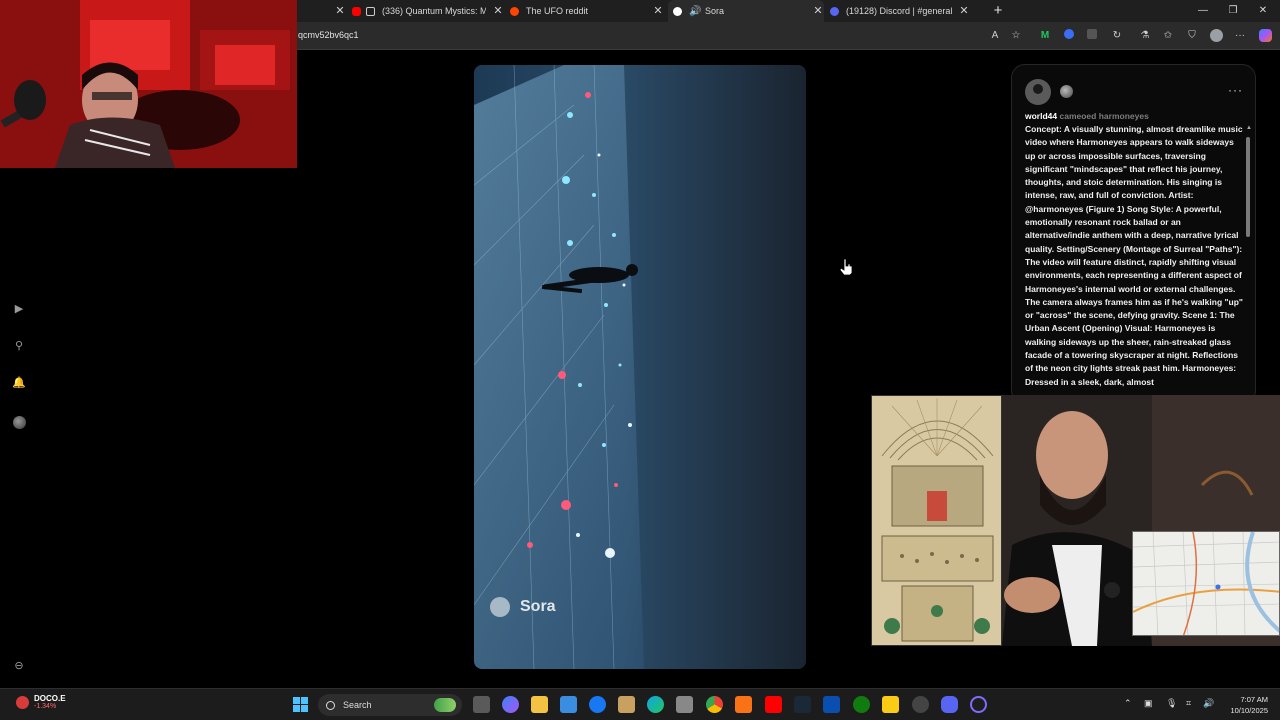 The height and width of the screenshot is (720, 1280). Describe the element at coordinates (1092, 36) in the screenshot. I see `extension-s-icon` at that location.